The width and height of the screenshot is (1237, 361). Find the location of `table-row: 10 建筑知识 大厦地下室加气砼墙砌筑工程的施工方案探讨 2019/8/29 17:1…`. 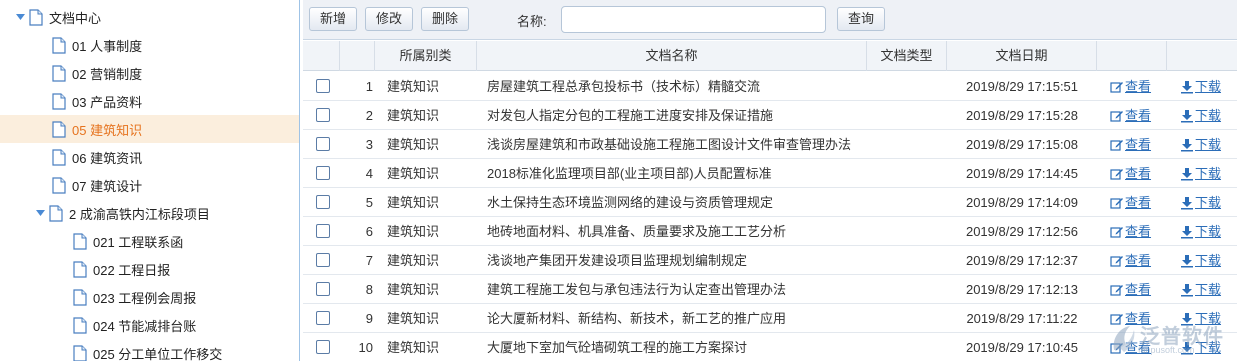

table-row: 10 建筑知识 大厦地下室加气砼墙砌筑工程的施工方案探讨 2019/8/29 17:1… is located at coordinates (770, 347).